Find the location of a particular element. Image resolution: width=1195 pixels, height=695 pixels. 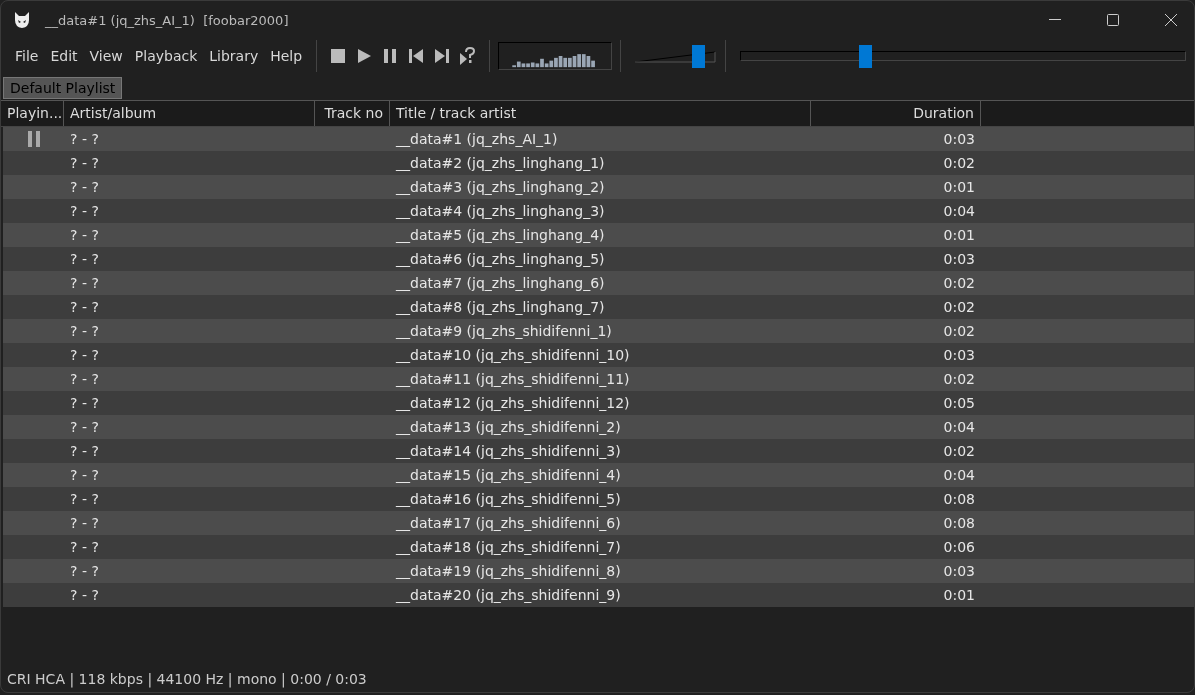

playlist-row: ? - ? __data#6 (jq_zhs_linghang_5) 0:03 is located at coordinates (598, 259).